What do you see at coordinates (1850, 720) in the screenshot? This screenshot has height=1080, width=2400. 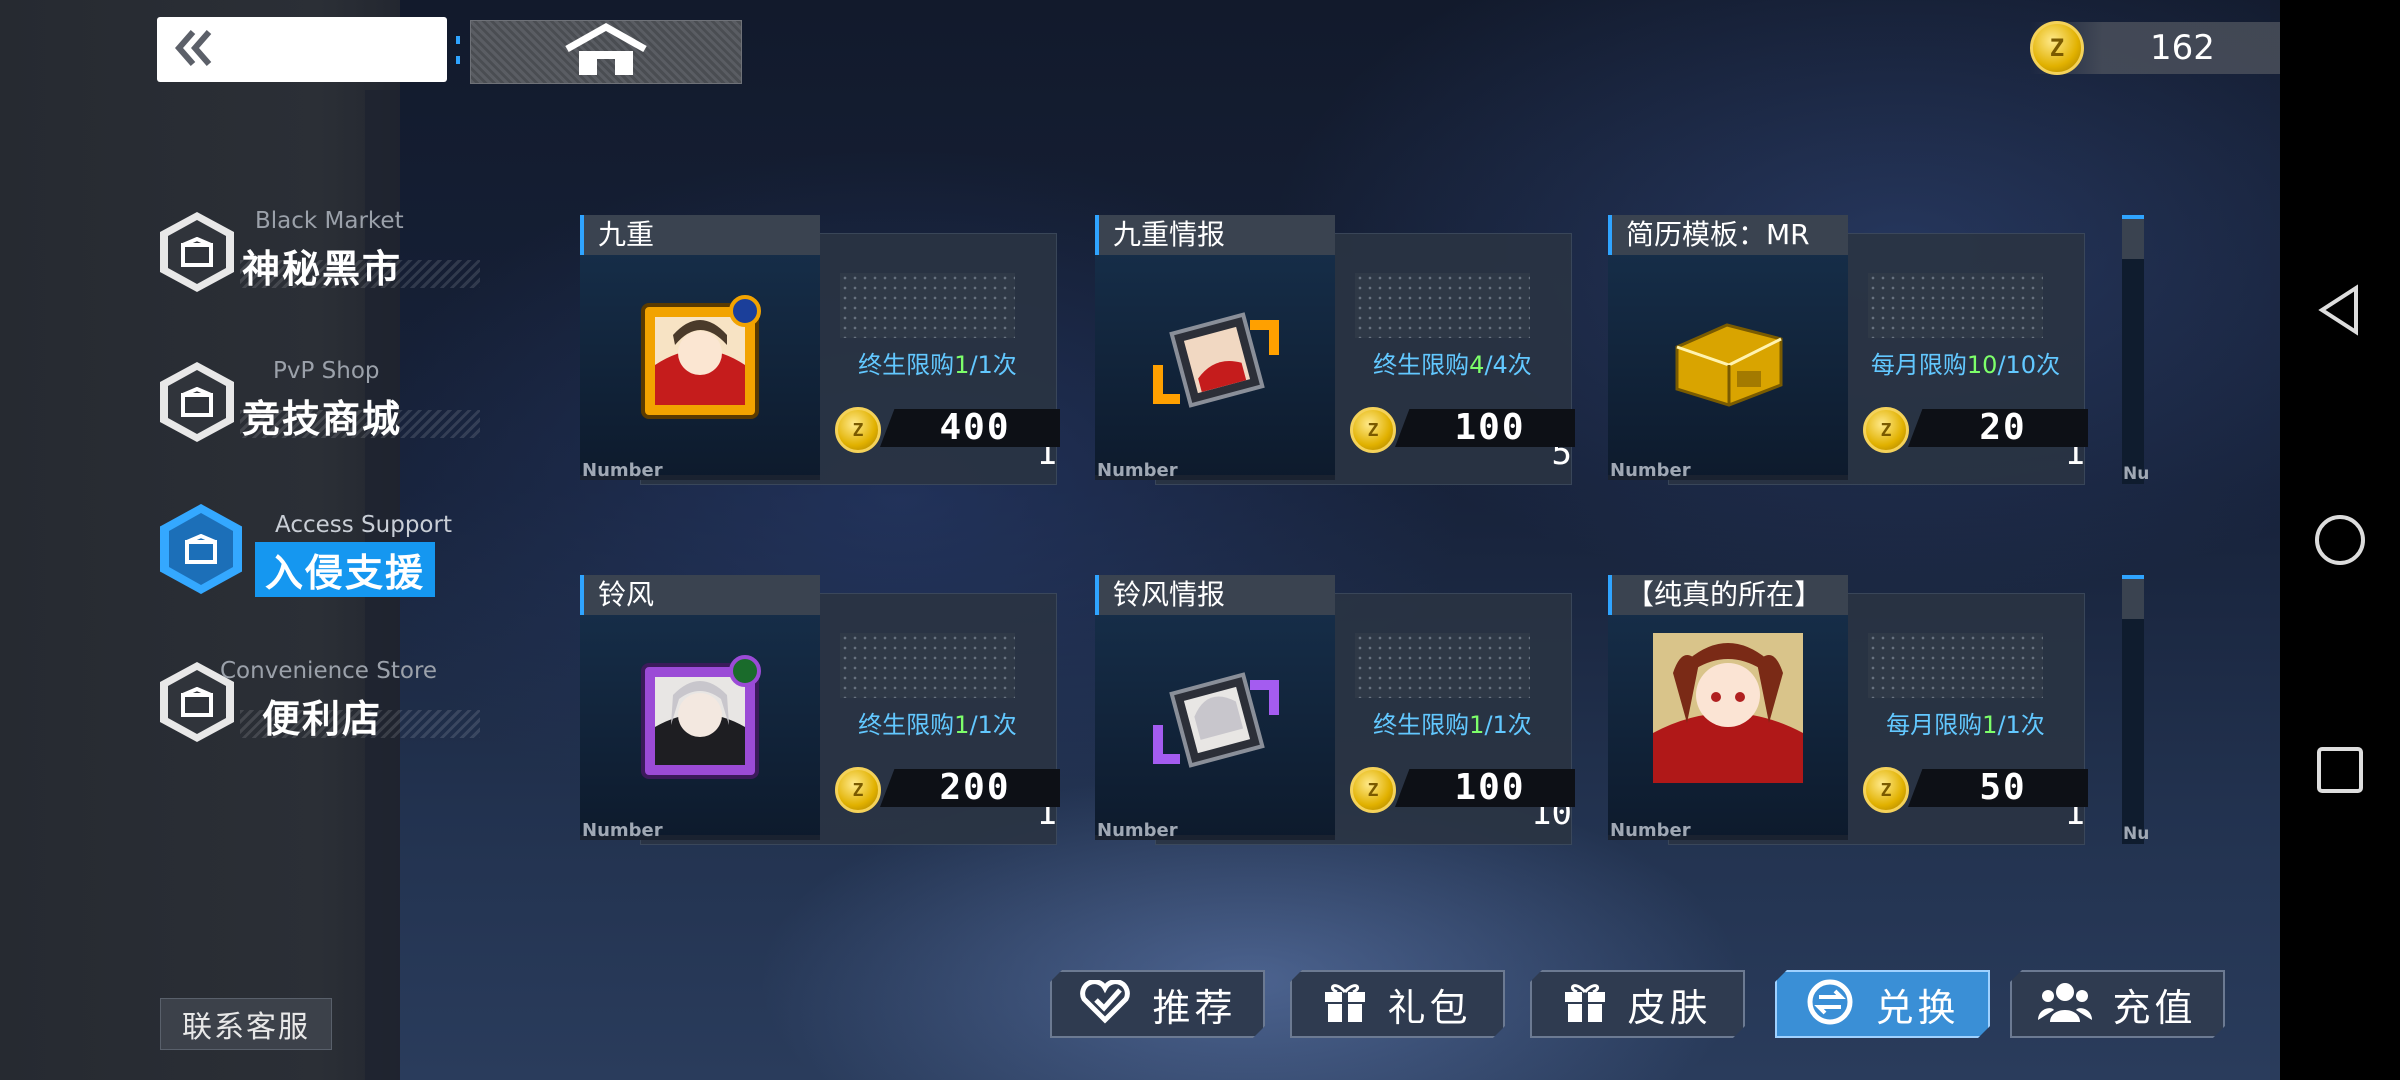 I see `shop-card: 【纯真的所在】 Number 1 每月限购1/1次 Z 50` at bounding box center [1850, 720].